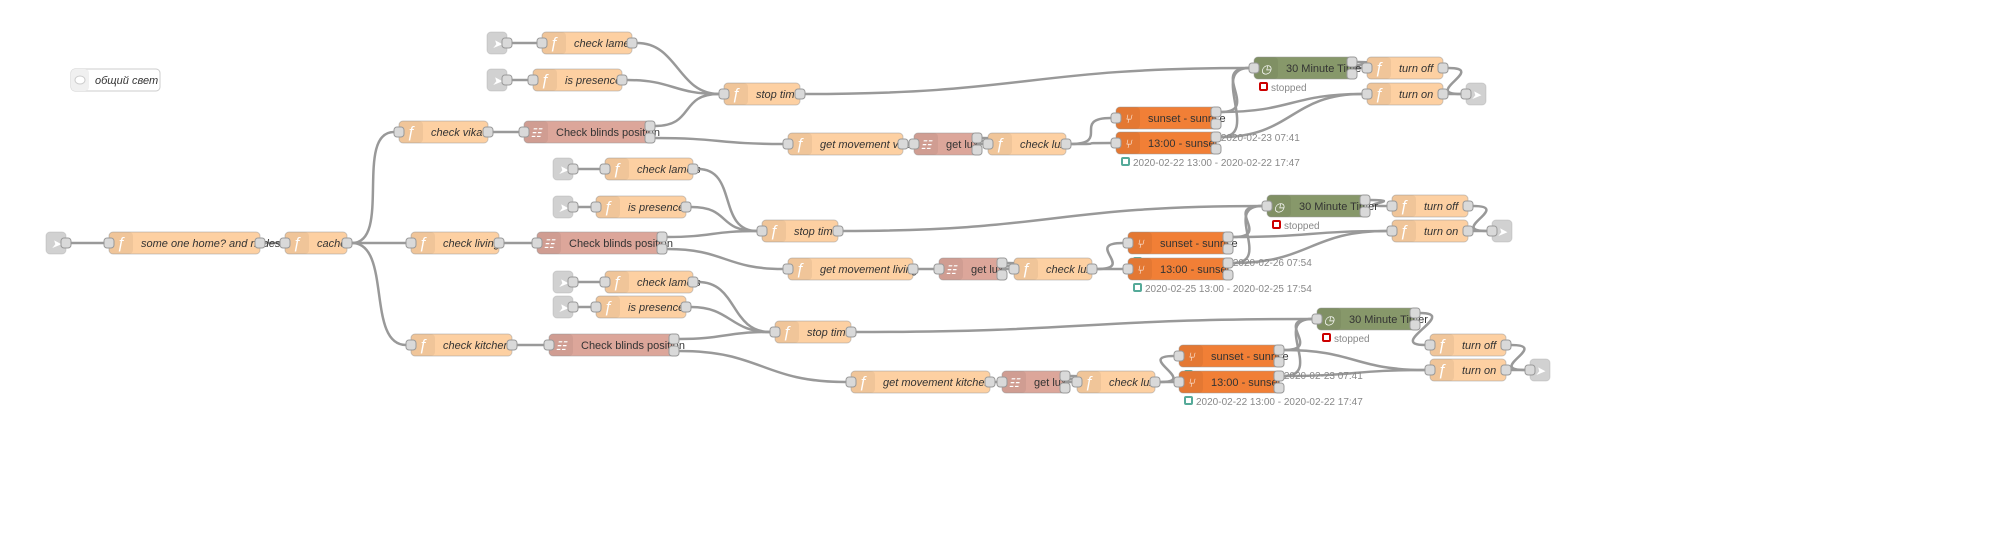 The image size is (1994, 542). I want to click on function-node: ƒ check living, so click(455, 243).